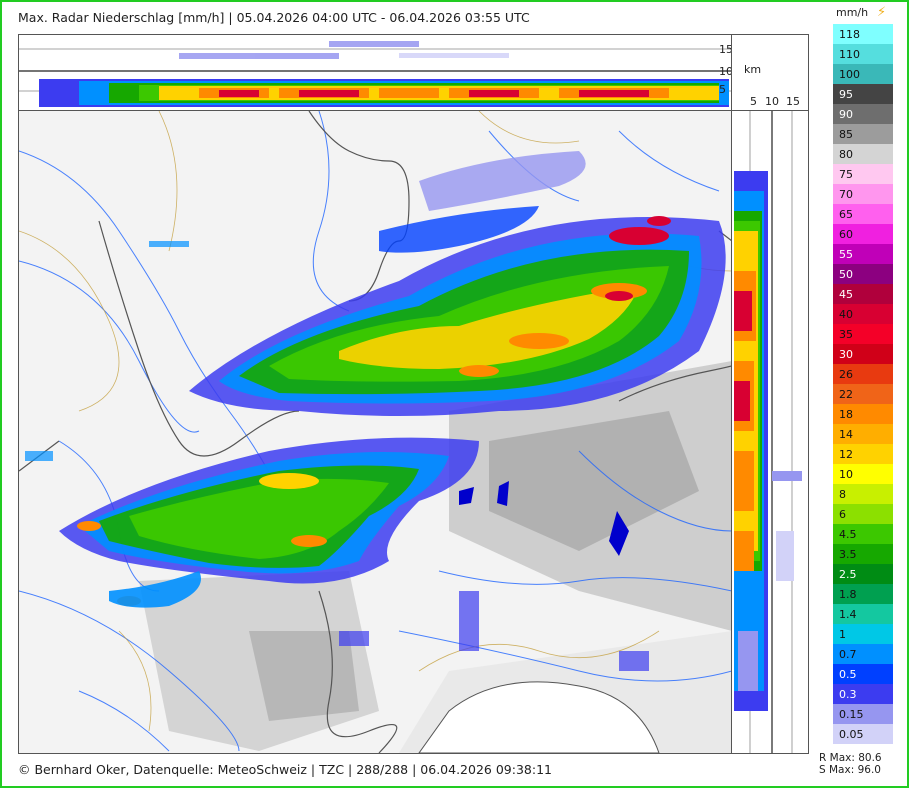 The image size is (909, 788). Describe the element at coordinates (863, 634) in the screenshot. I see `legend-entry: 1` at that location.